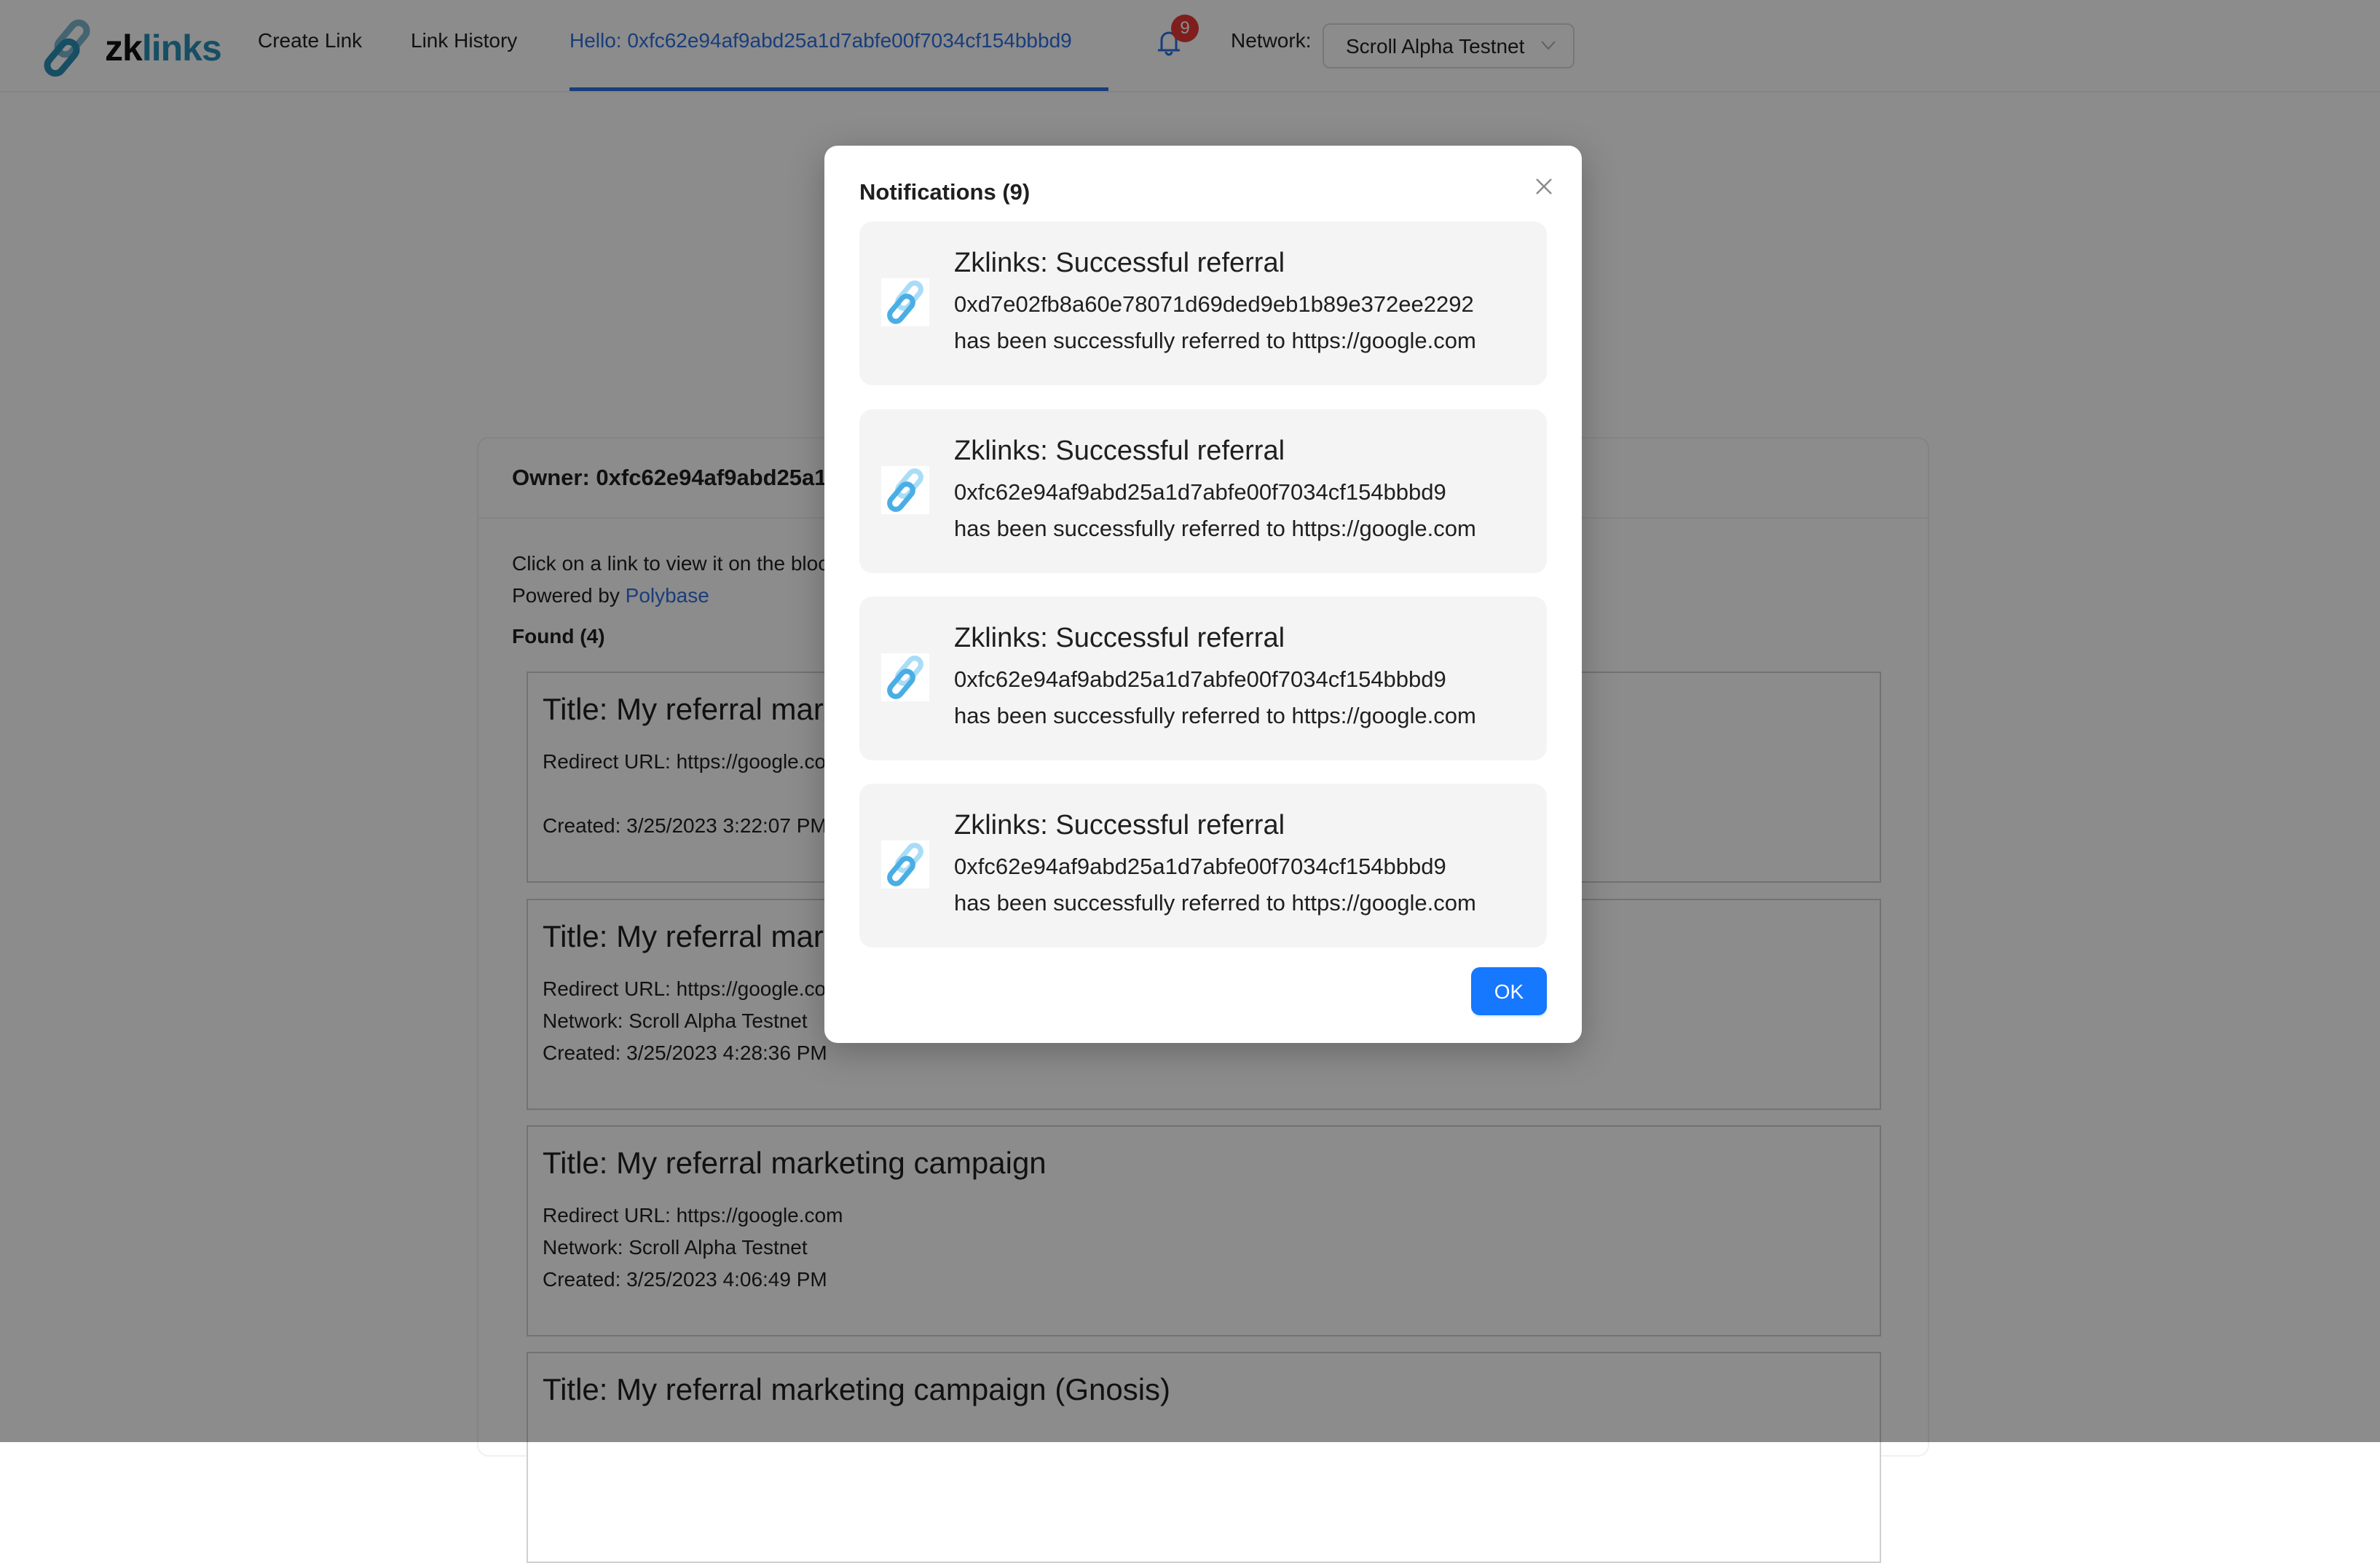 This screenshot has width=2380, height=1563. I want to click on link-network, so click(1204, 1474).